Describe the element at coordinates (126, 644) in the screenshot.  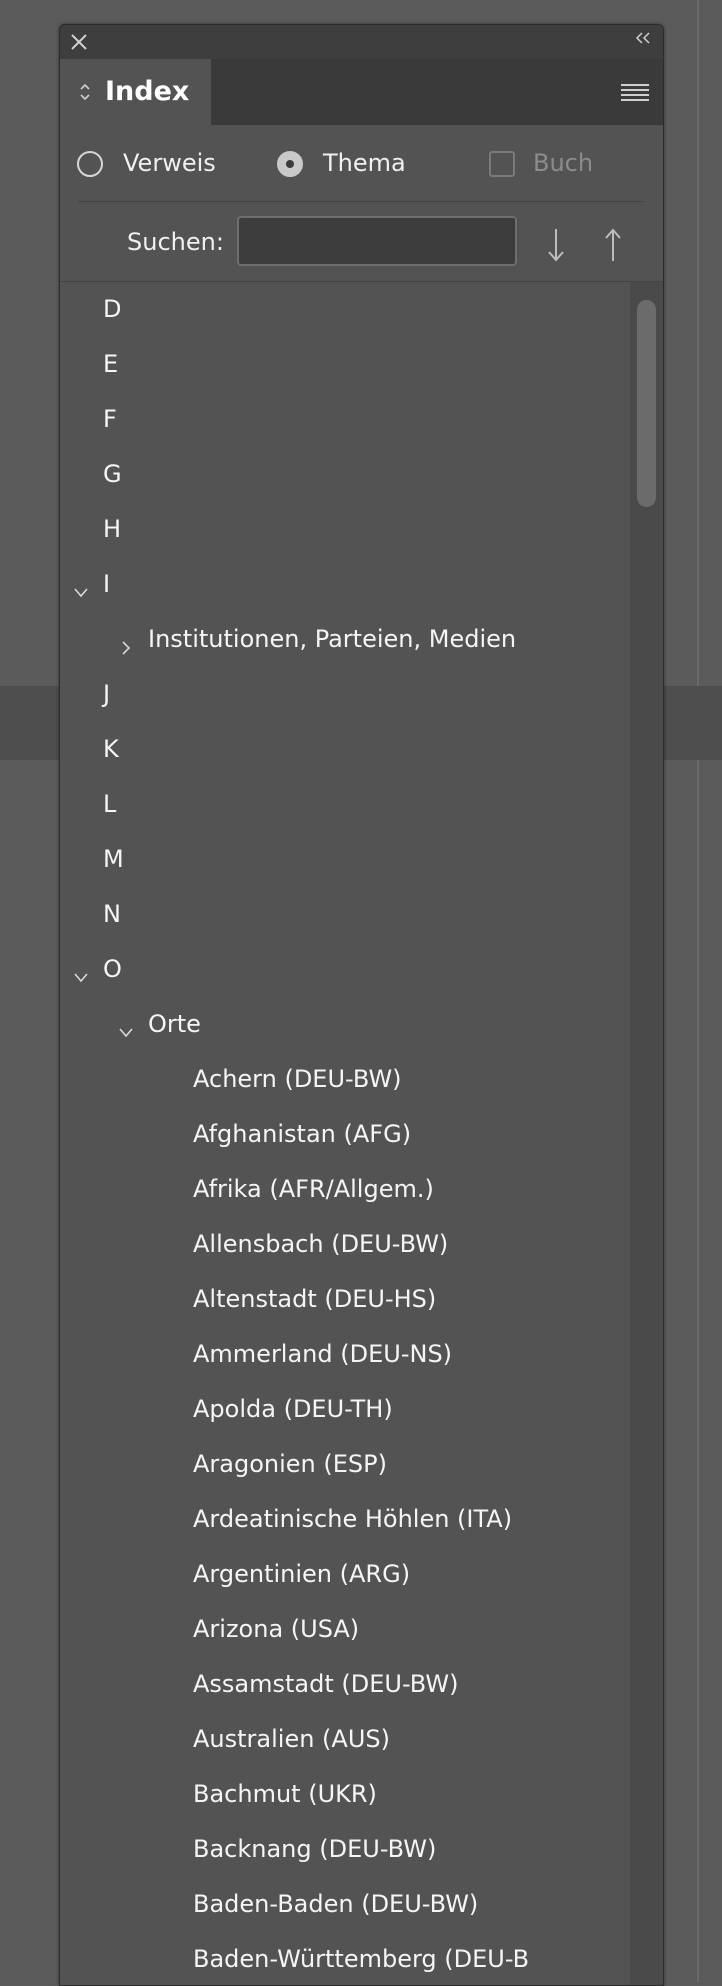
I see `chevron-right-icon` at that location.